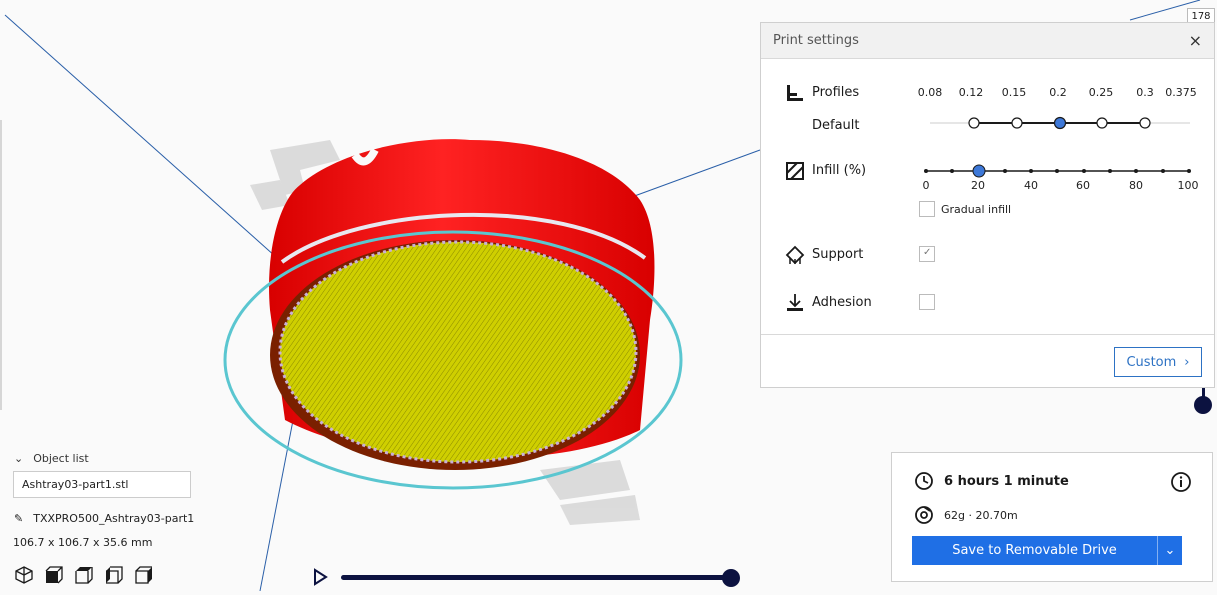 This screenshot has width=1217, height=595. I want to click on profiles-icon, so click(795, 93).